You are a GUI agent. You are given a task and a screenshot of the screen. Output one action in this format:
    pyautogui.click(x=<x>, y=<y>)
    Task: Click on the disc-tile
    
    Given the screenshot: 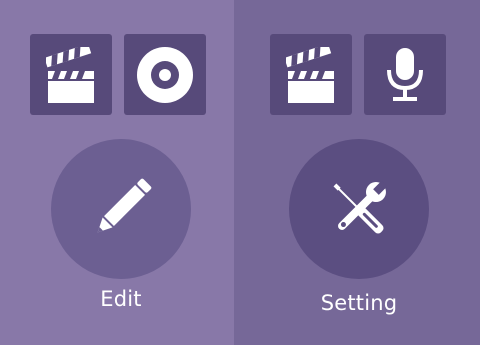 What is the action you would take?
    pyautogui.click(x=165, y=74)
    